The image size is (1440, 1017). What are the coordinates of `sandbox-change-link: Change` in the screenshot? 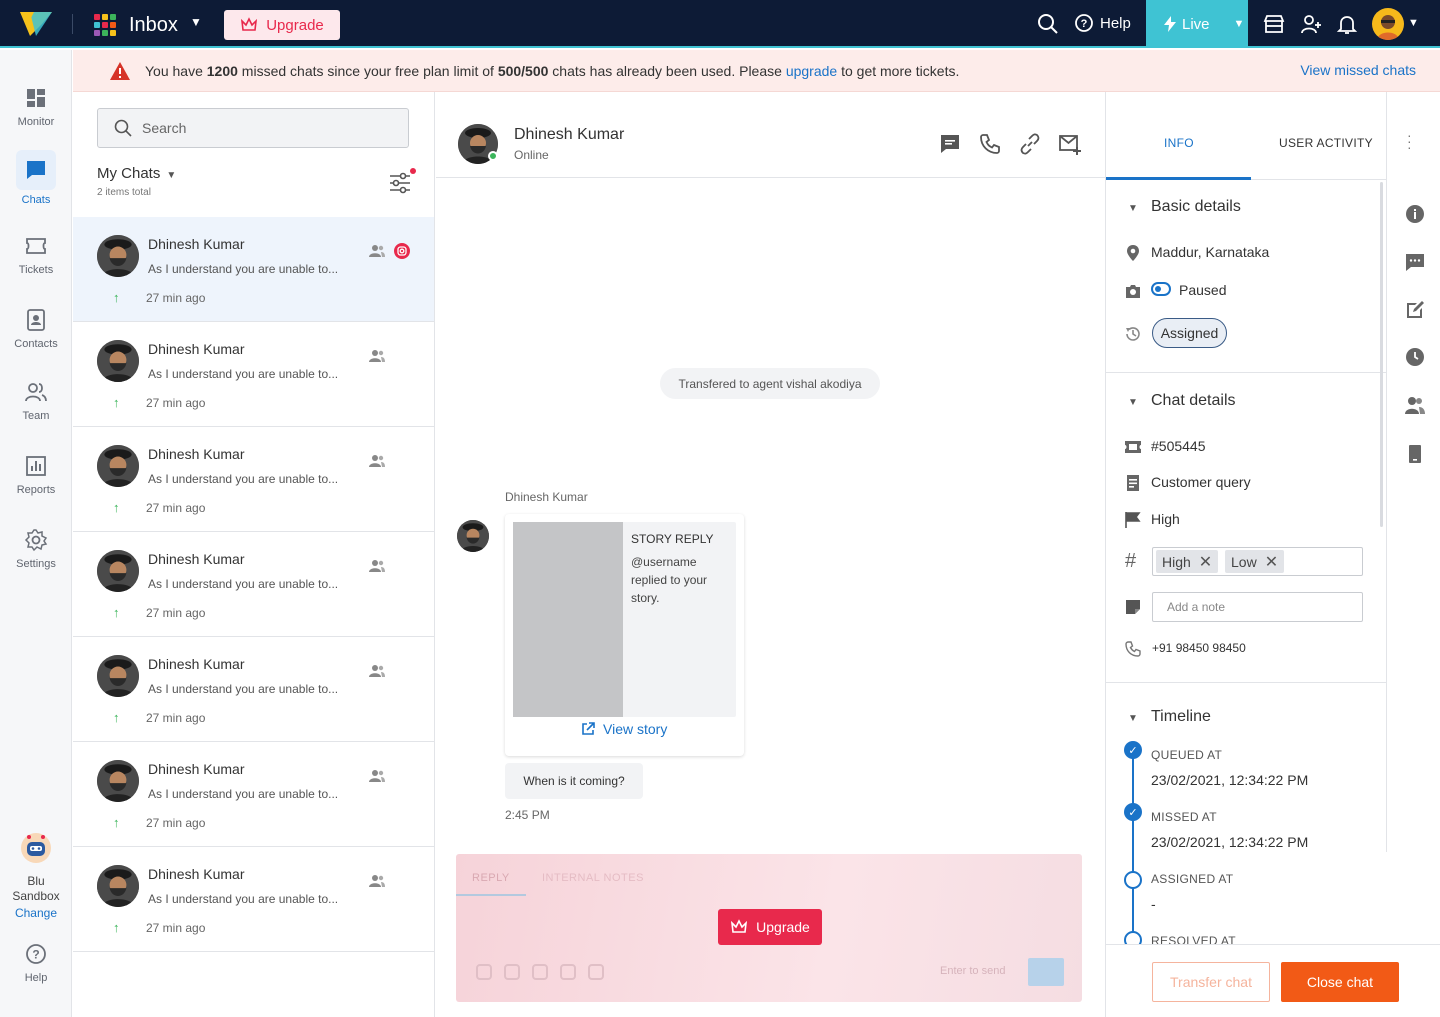 It's located at (36, 913).